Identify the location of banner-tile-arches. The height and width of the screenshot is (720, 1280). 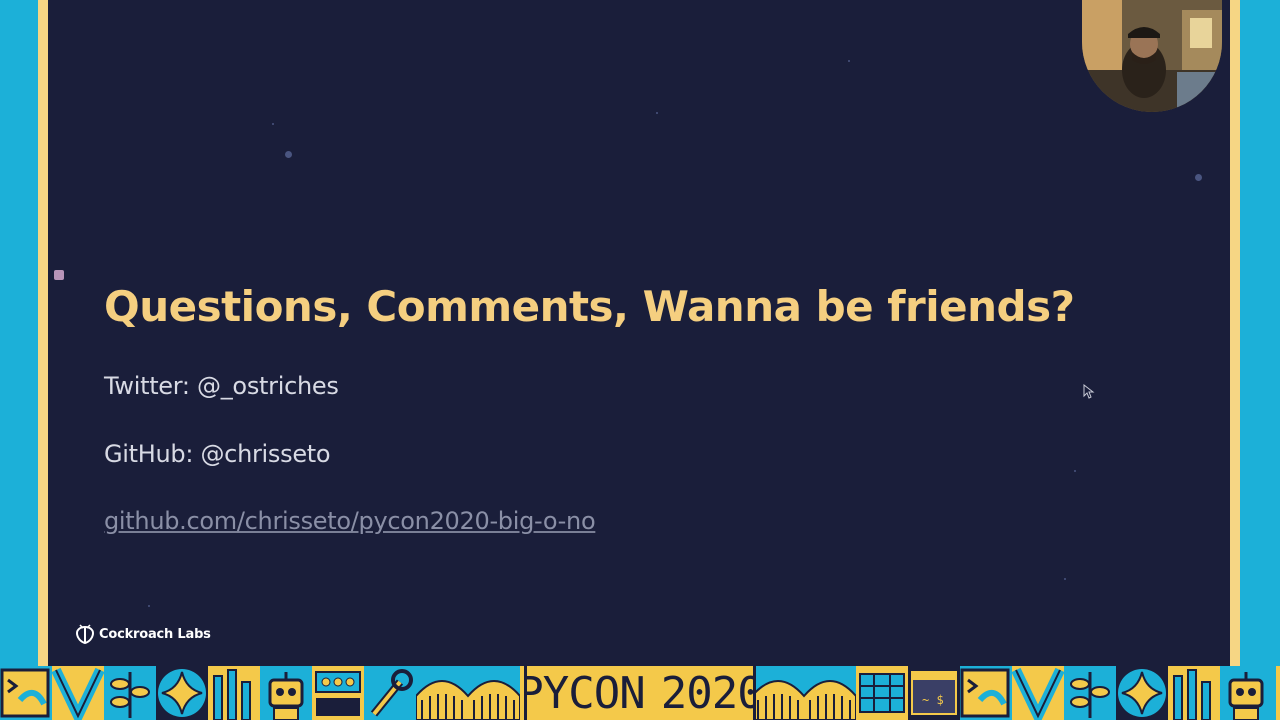
(468, 693).